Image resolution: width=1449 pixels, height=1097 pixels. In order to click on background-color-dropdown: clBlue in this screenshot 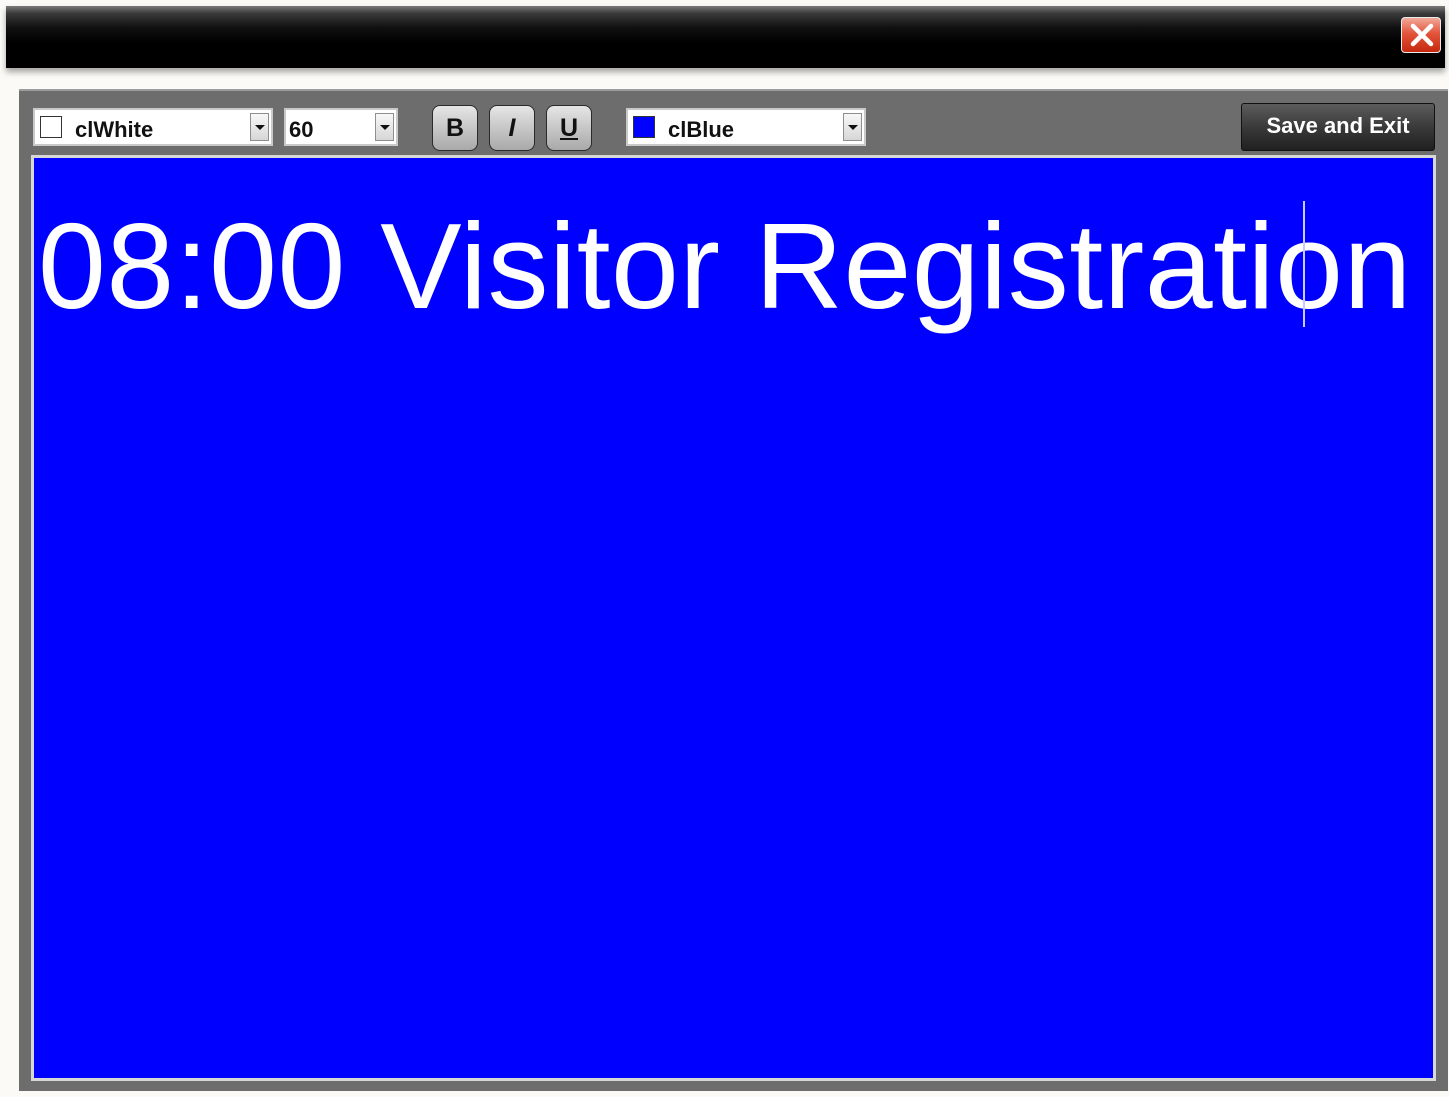, I will do `click(746, 127)`.